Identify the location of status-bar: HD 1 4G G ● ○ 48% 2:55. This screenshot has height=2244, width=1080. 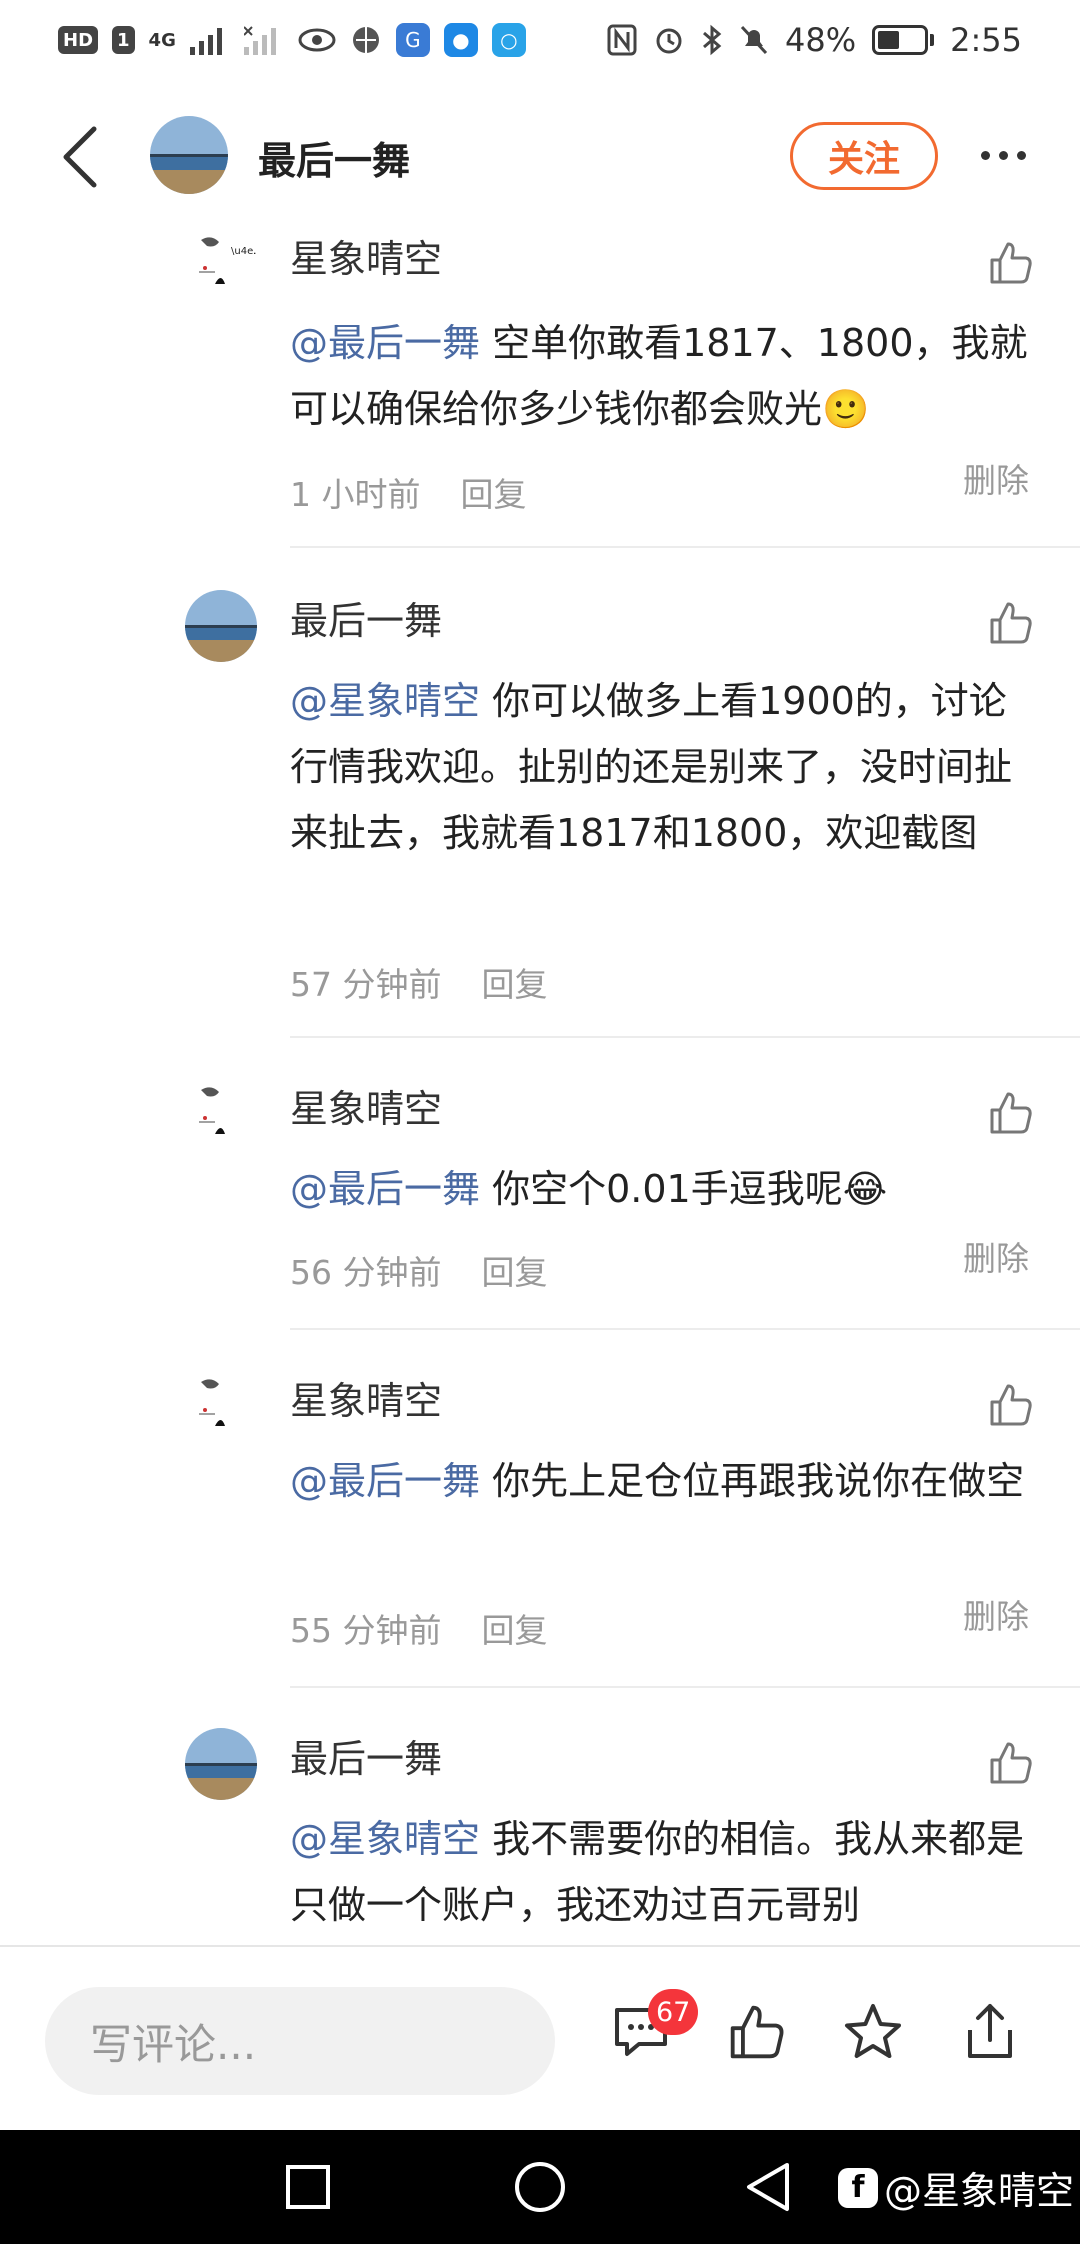
(540, 40).